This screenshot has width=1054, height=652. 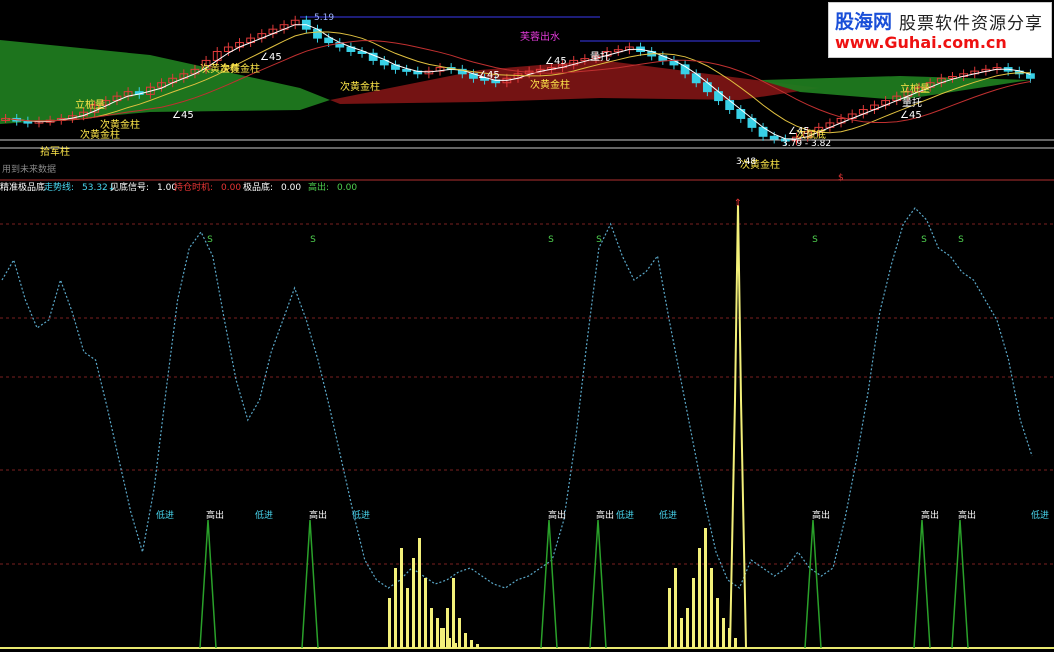 I want to click on signal-markers: 低进 高出 低进 高出 低进 高出 高出 低进 低进 高出 高出 高出 低进, so click(x=602, y=515).